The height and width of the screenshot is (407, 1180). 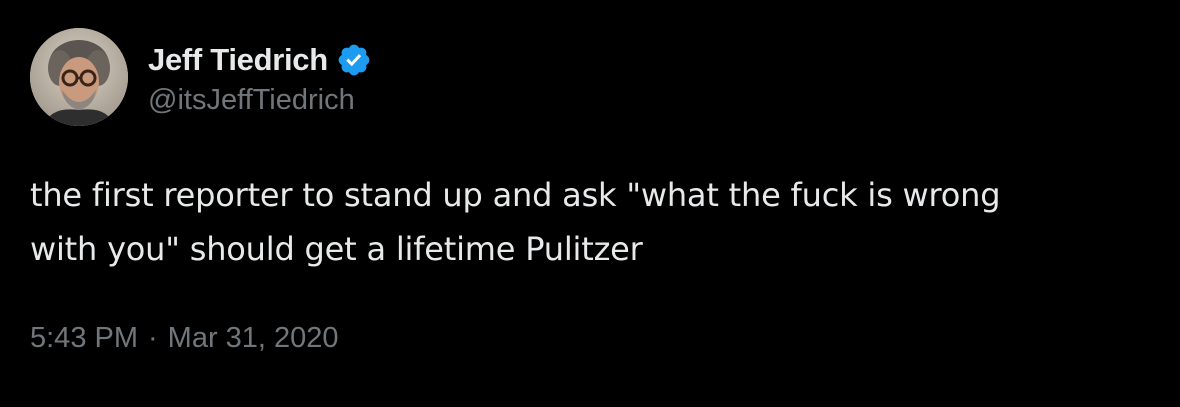 I want to click on tweet-date: Mar 31, 2020, so click(x=253, y=338).